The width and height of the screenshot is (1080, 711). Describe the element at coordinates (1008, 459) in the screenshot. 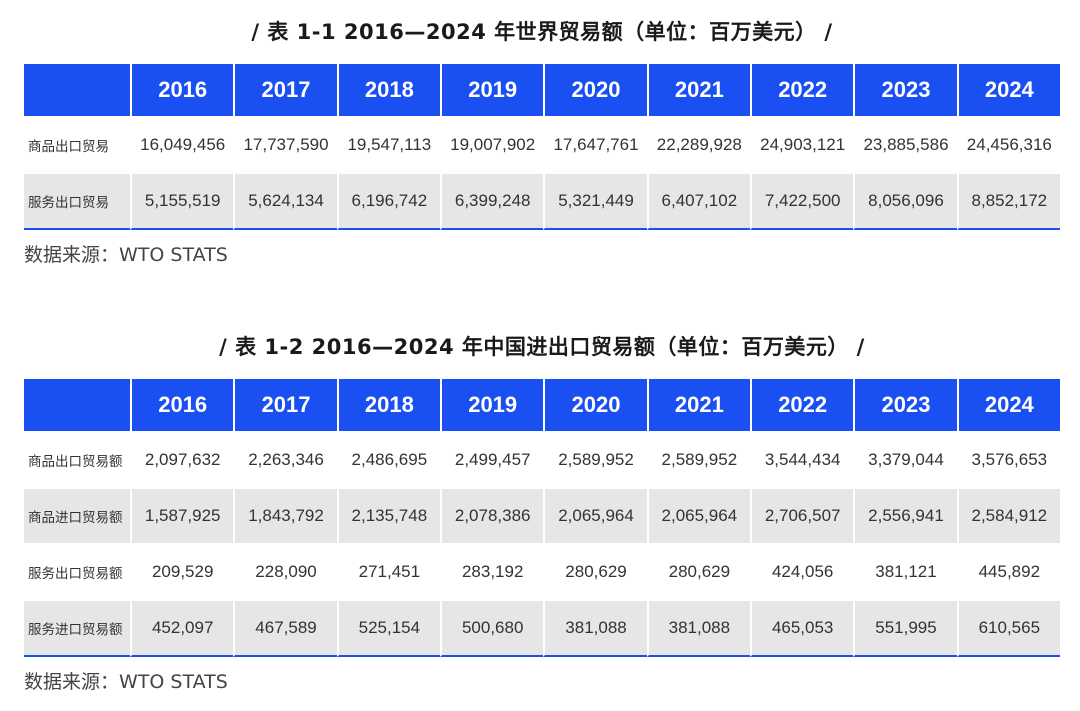

I see `table-cell: 3,576,653` at that location.